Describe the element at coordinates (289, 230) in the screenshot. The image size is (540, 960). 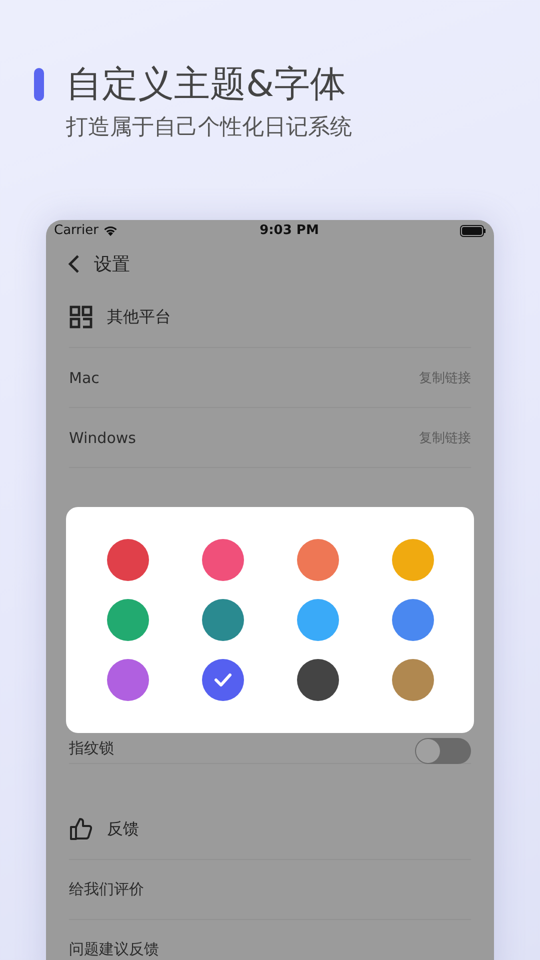
I see `status-time: 9:03 PM` at that location.